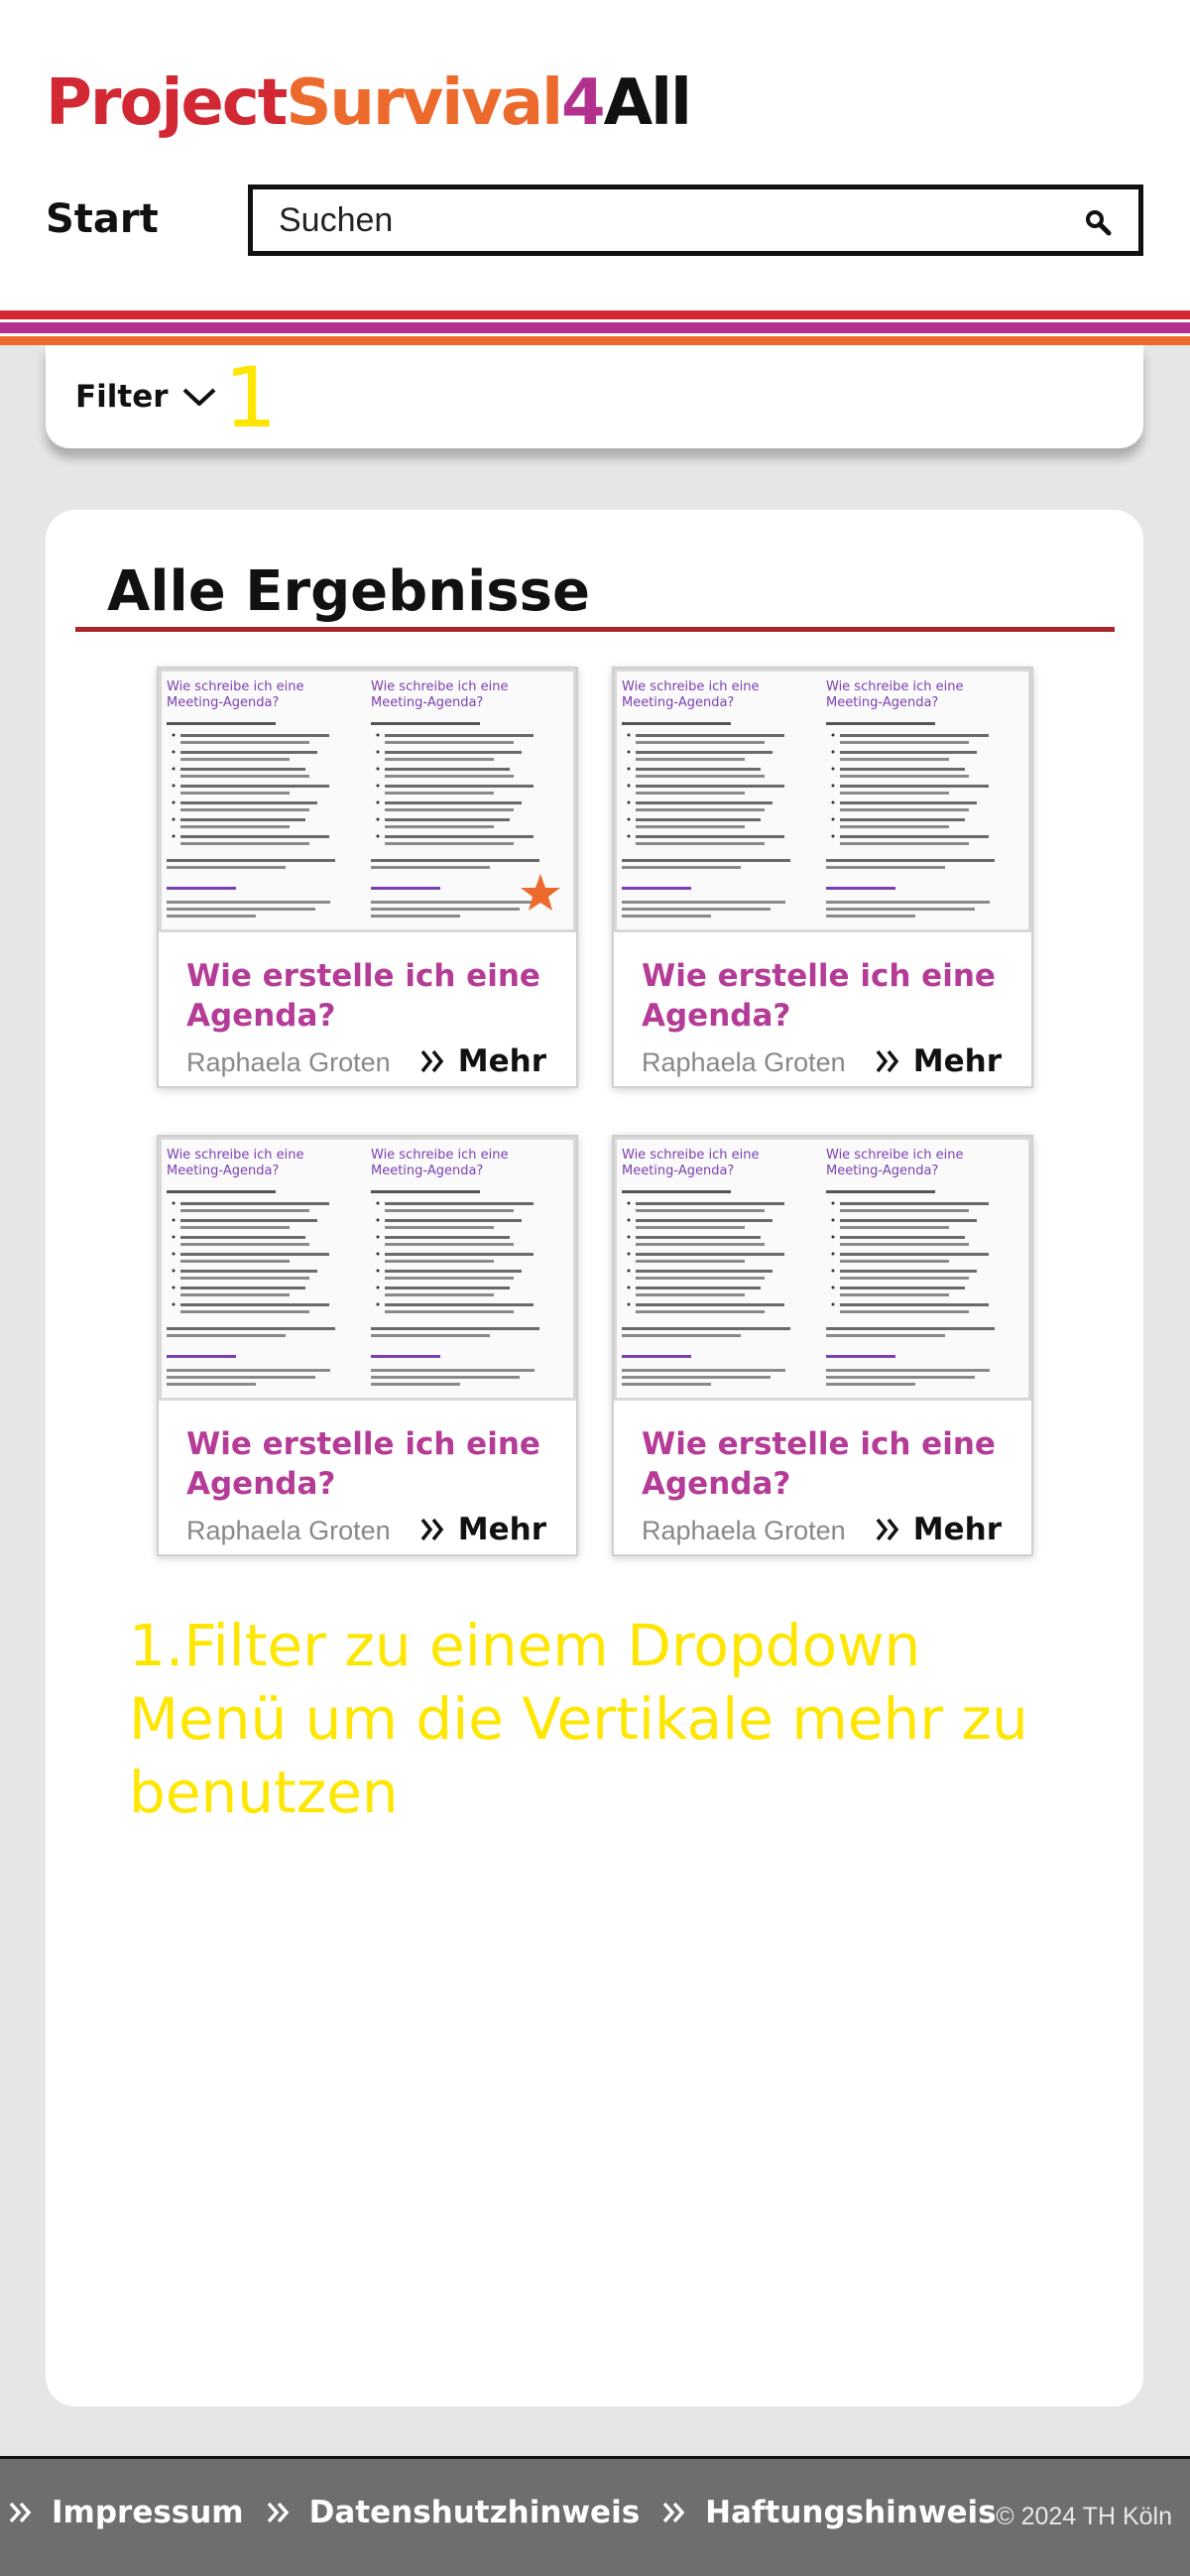 This screenshot has width=1190, height=2576. I want to click on footer-link-datenschutz: Datenshutzhinweis, so click(453, 2512).